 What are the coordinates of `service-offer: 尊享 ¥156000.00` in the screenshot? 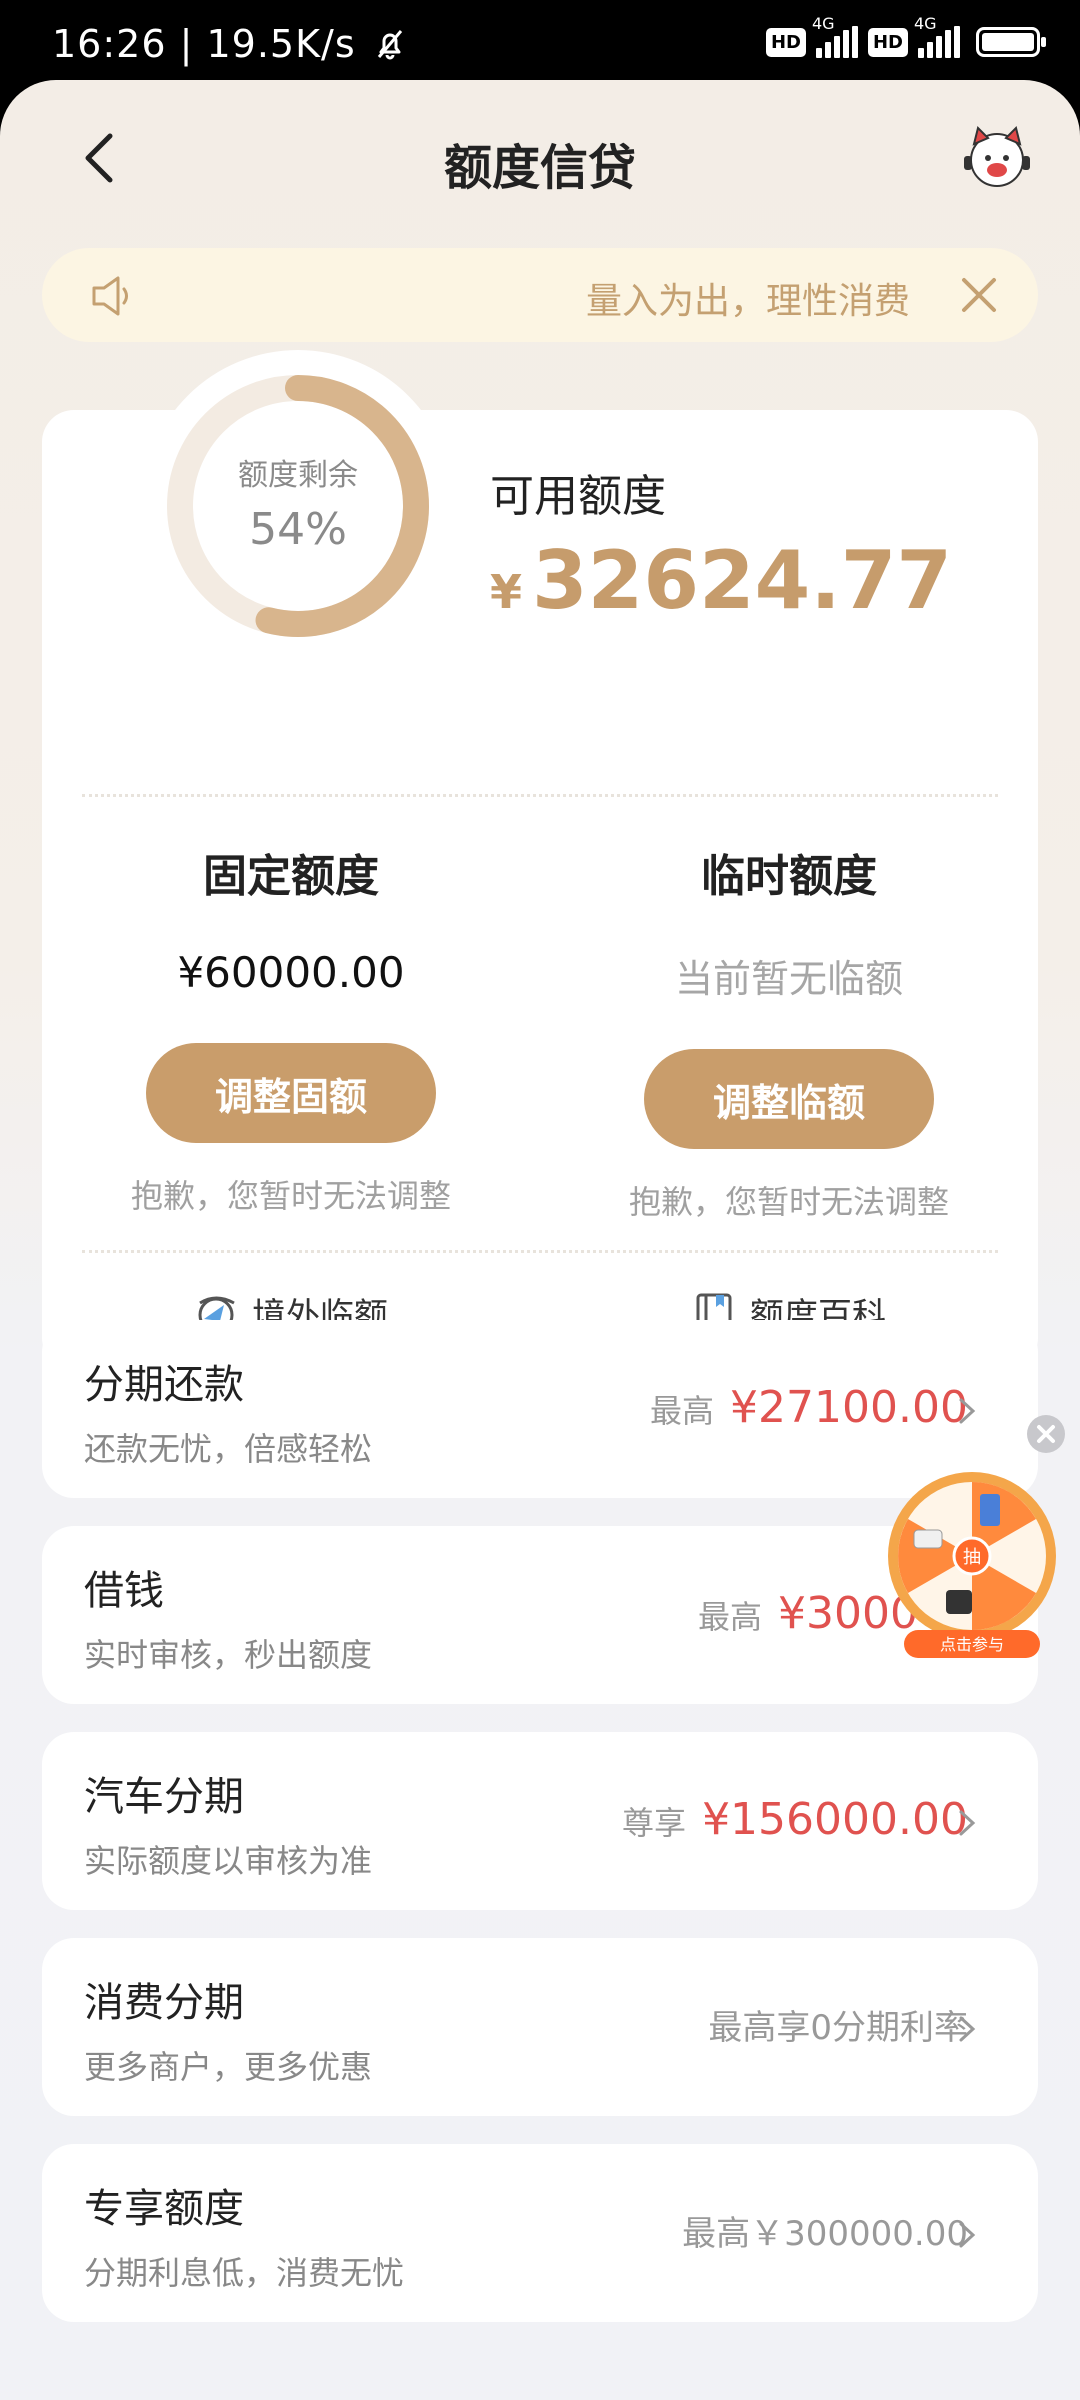 It's located at (795, 1819).